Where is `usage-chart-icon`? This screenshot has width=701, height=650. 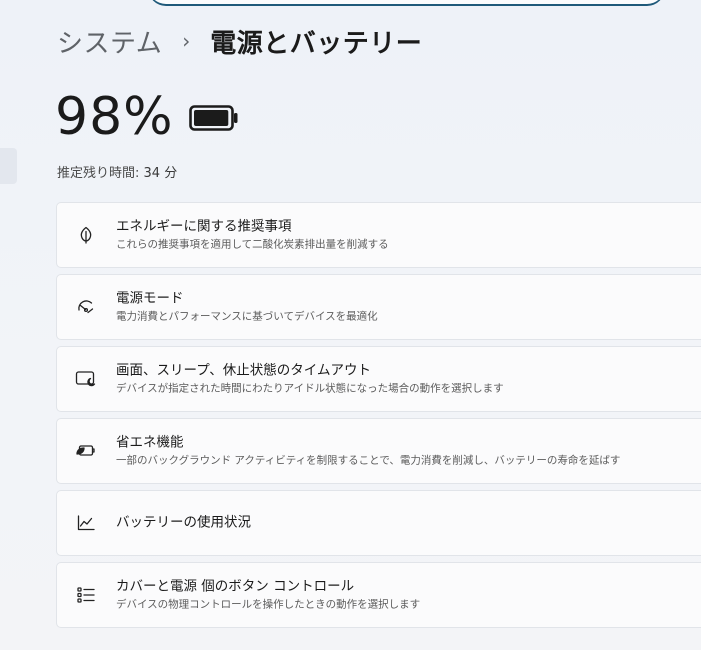
usage-chart-icon is located at coordinates (86, 523).